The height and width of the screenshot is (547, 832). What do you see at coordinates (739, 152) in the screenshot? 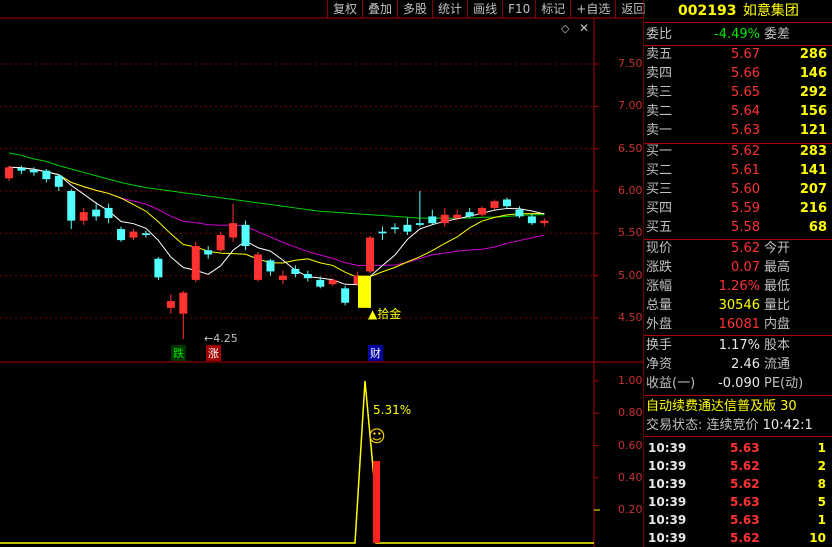
I see `bid-row-1: 买一 5.62 283` at bounding box center [739, 152].